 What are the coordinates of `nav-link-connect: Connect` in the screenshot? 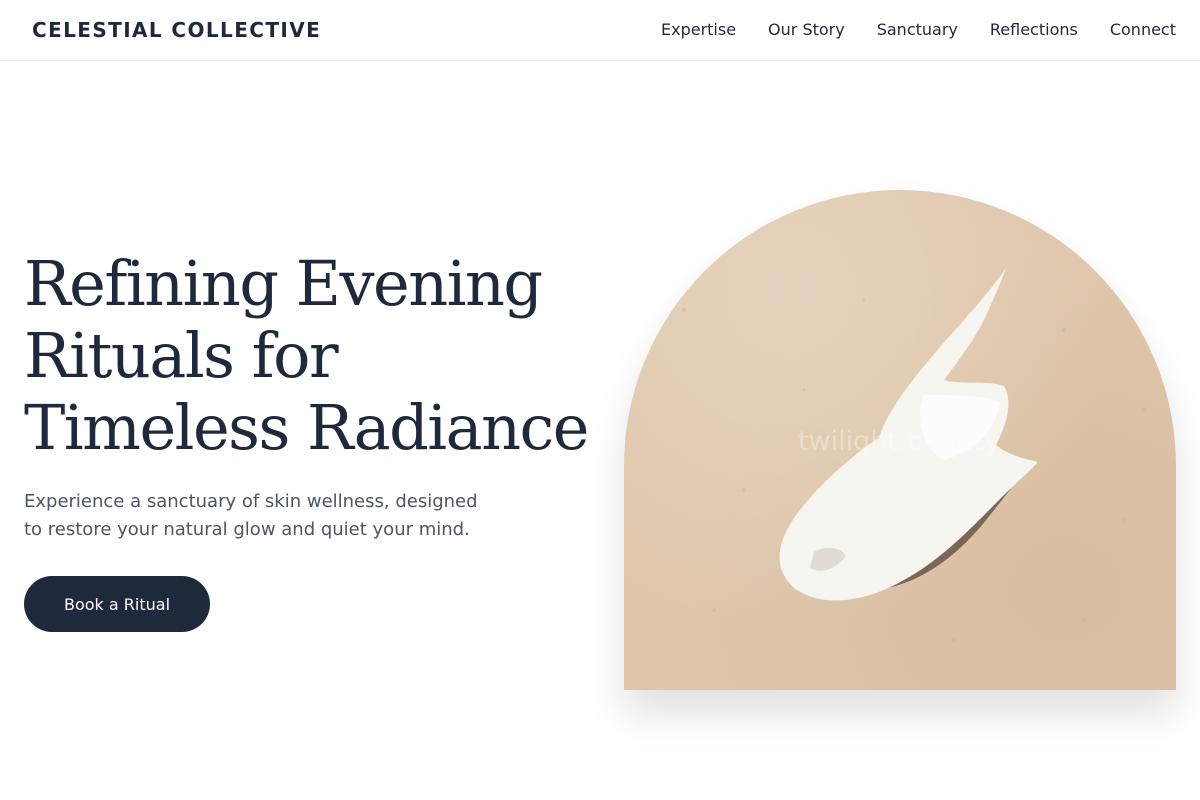 It's located at (1143, 29).